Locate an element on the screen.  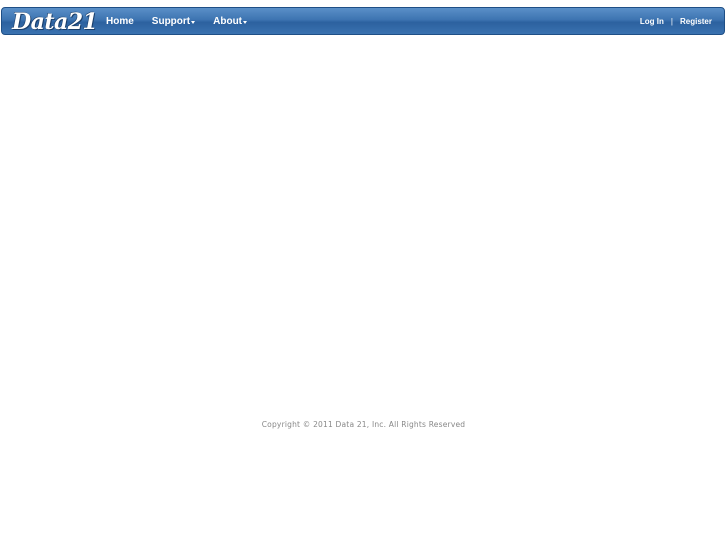
nav-about-label: About is located at coordinates (228, 21).